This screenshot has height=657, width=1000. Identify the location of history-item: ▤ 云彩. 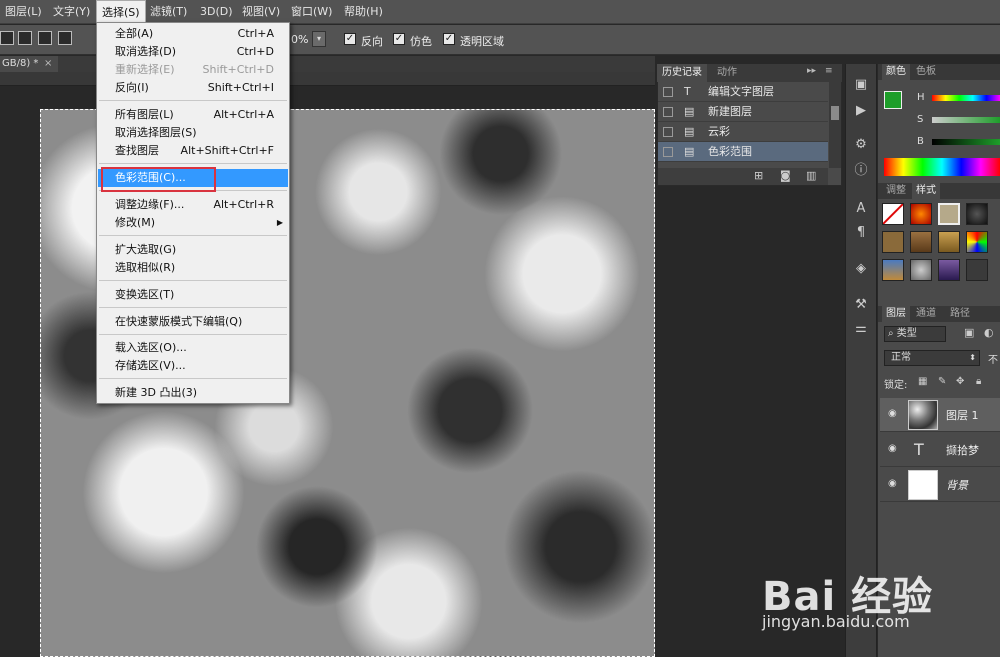
(743, 132).